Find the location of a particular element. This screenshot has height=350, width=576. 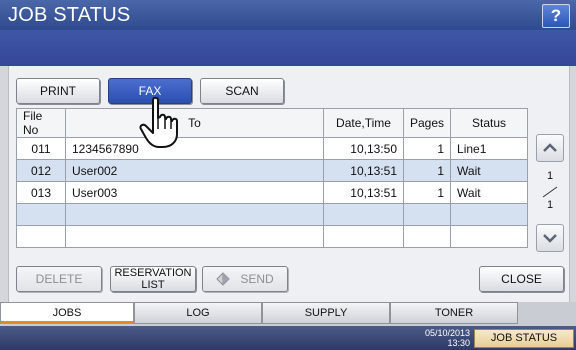

tab-toner: TONER is located at coordinates (454, 313).